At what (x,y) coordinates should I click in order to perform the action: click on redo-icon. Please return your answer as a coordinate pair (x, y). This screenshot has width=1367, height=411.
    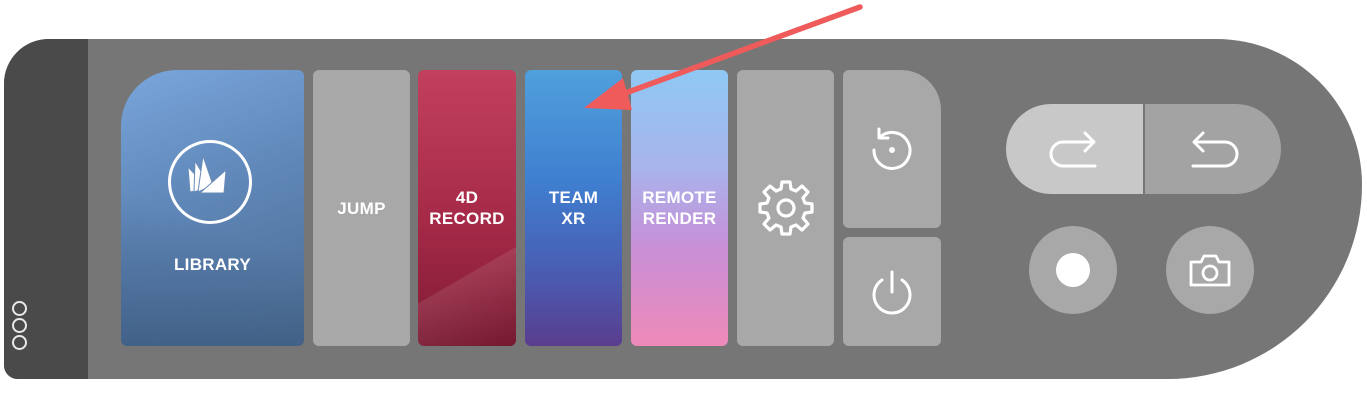
    Looking at the image, I should click on (1072, 149).